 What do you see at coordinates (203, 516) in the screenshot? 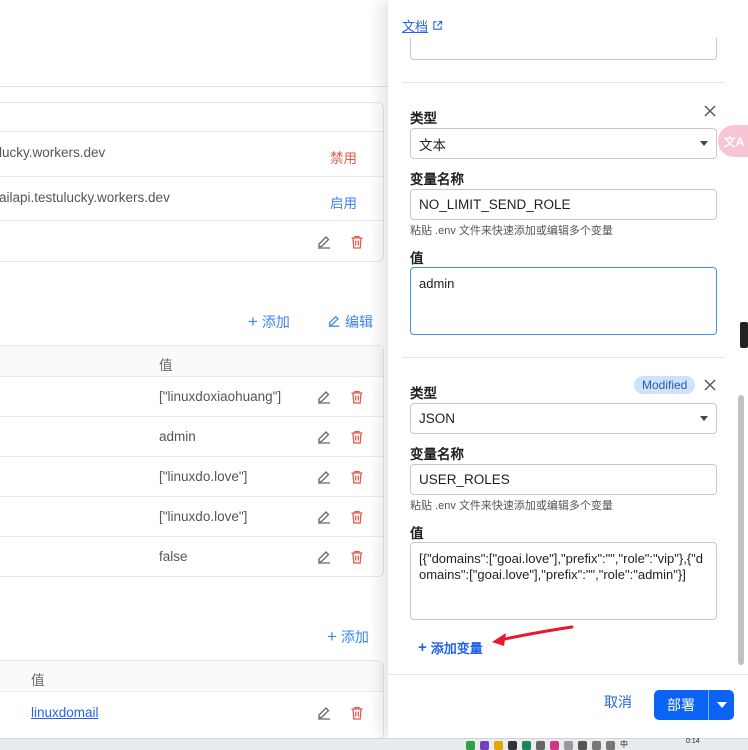
I see `var-value: ["linuxdo.love"]` at bounding box center [203, 516].